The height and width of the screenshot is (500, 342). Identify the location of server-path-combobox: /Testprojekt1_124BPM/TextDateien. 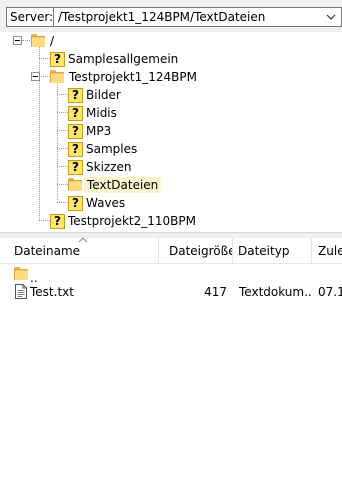
(197, 17).